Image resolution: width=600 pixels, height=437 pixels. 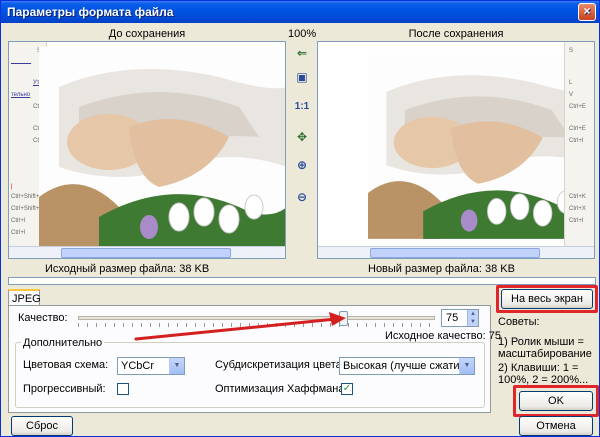 What do you see at coordinates (545, 348) in the screenshot?
I see `tips-line-1: 1) Ролик мыши = масштабирование` at bounding box center [545, 348].